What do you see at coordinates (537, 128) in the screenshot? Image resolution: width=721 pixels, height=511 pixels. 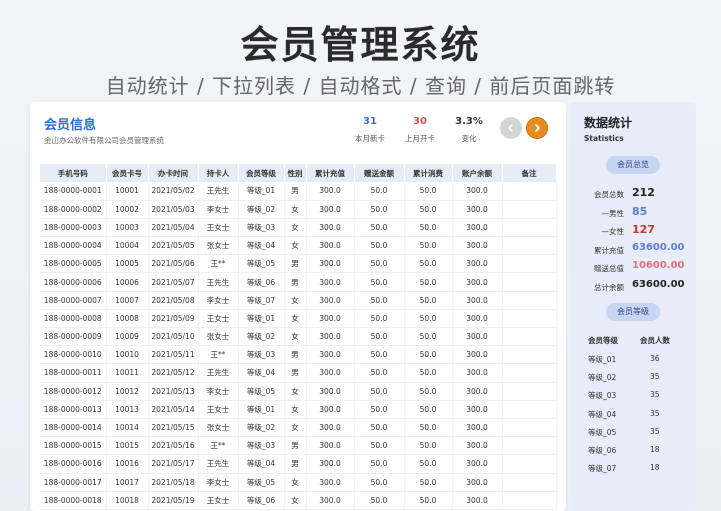 I see `next-page-button` at bounding box center [537, 128].